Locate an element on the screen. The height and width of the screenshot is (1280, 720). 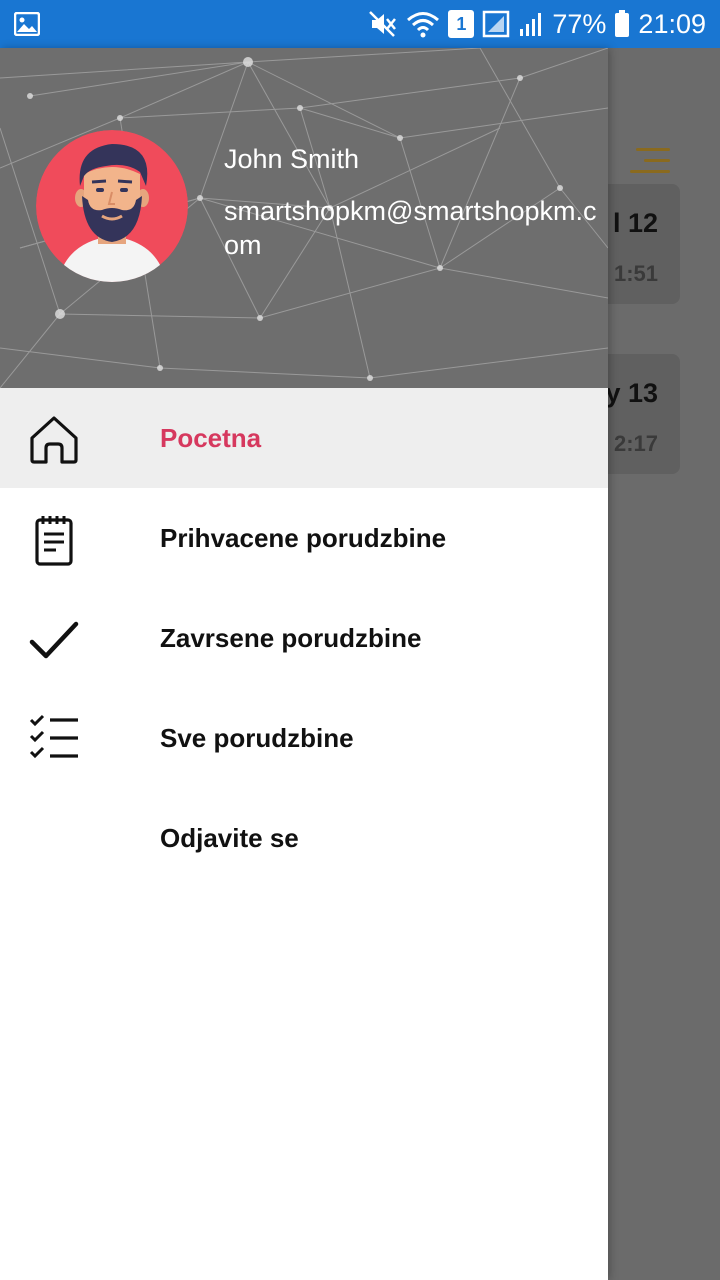
menu-item-prihvacene-porudzbine: Prihvacene porudzbine is located at coordinates (304, 538).